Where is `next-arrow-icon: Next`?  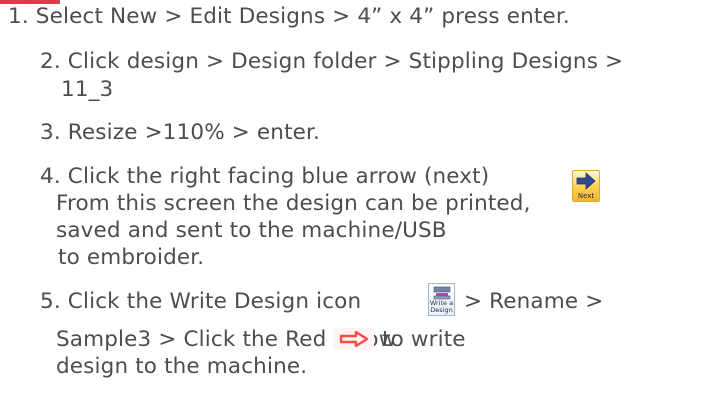 next-arrow-icon: Next is located at coordinates (586, 186).